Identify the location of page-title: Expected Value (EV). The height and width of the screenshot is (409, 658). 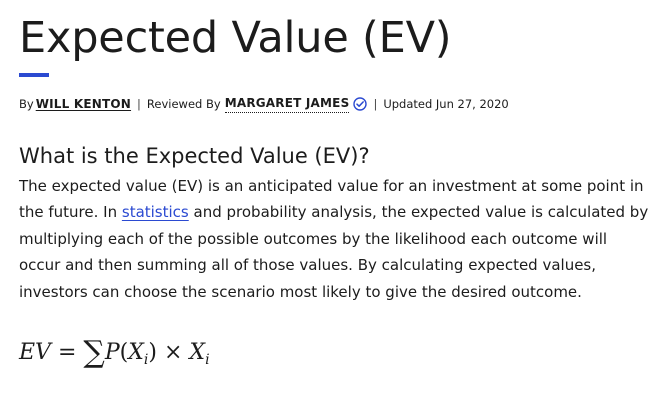
(235, 38).